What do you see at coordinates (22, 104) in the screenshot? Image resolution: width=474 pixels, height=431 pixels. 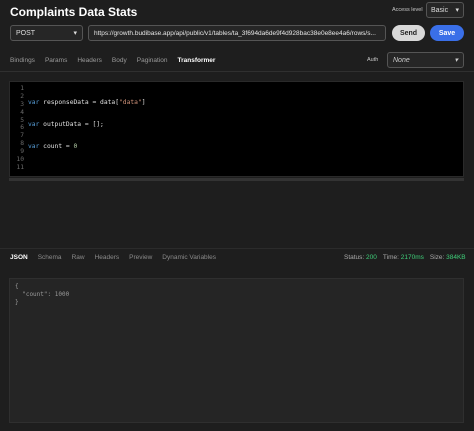 I see `line-number: 3` at bounding box center [22, 104].